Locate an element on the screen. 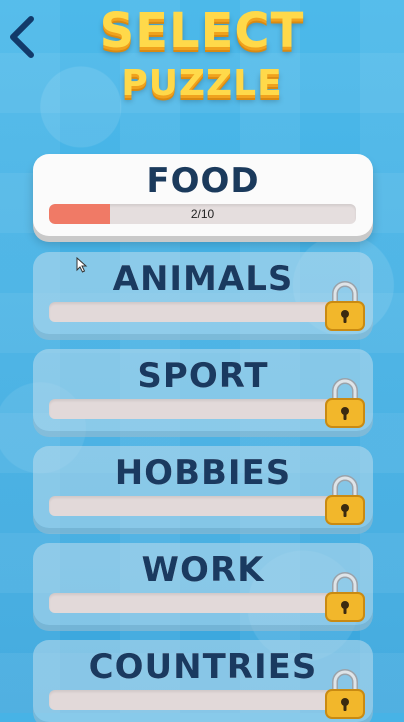 The height and width of the screenshot is (722, 404). category-card-sport: SPORT is located at coordinates (203, 390).